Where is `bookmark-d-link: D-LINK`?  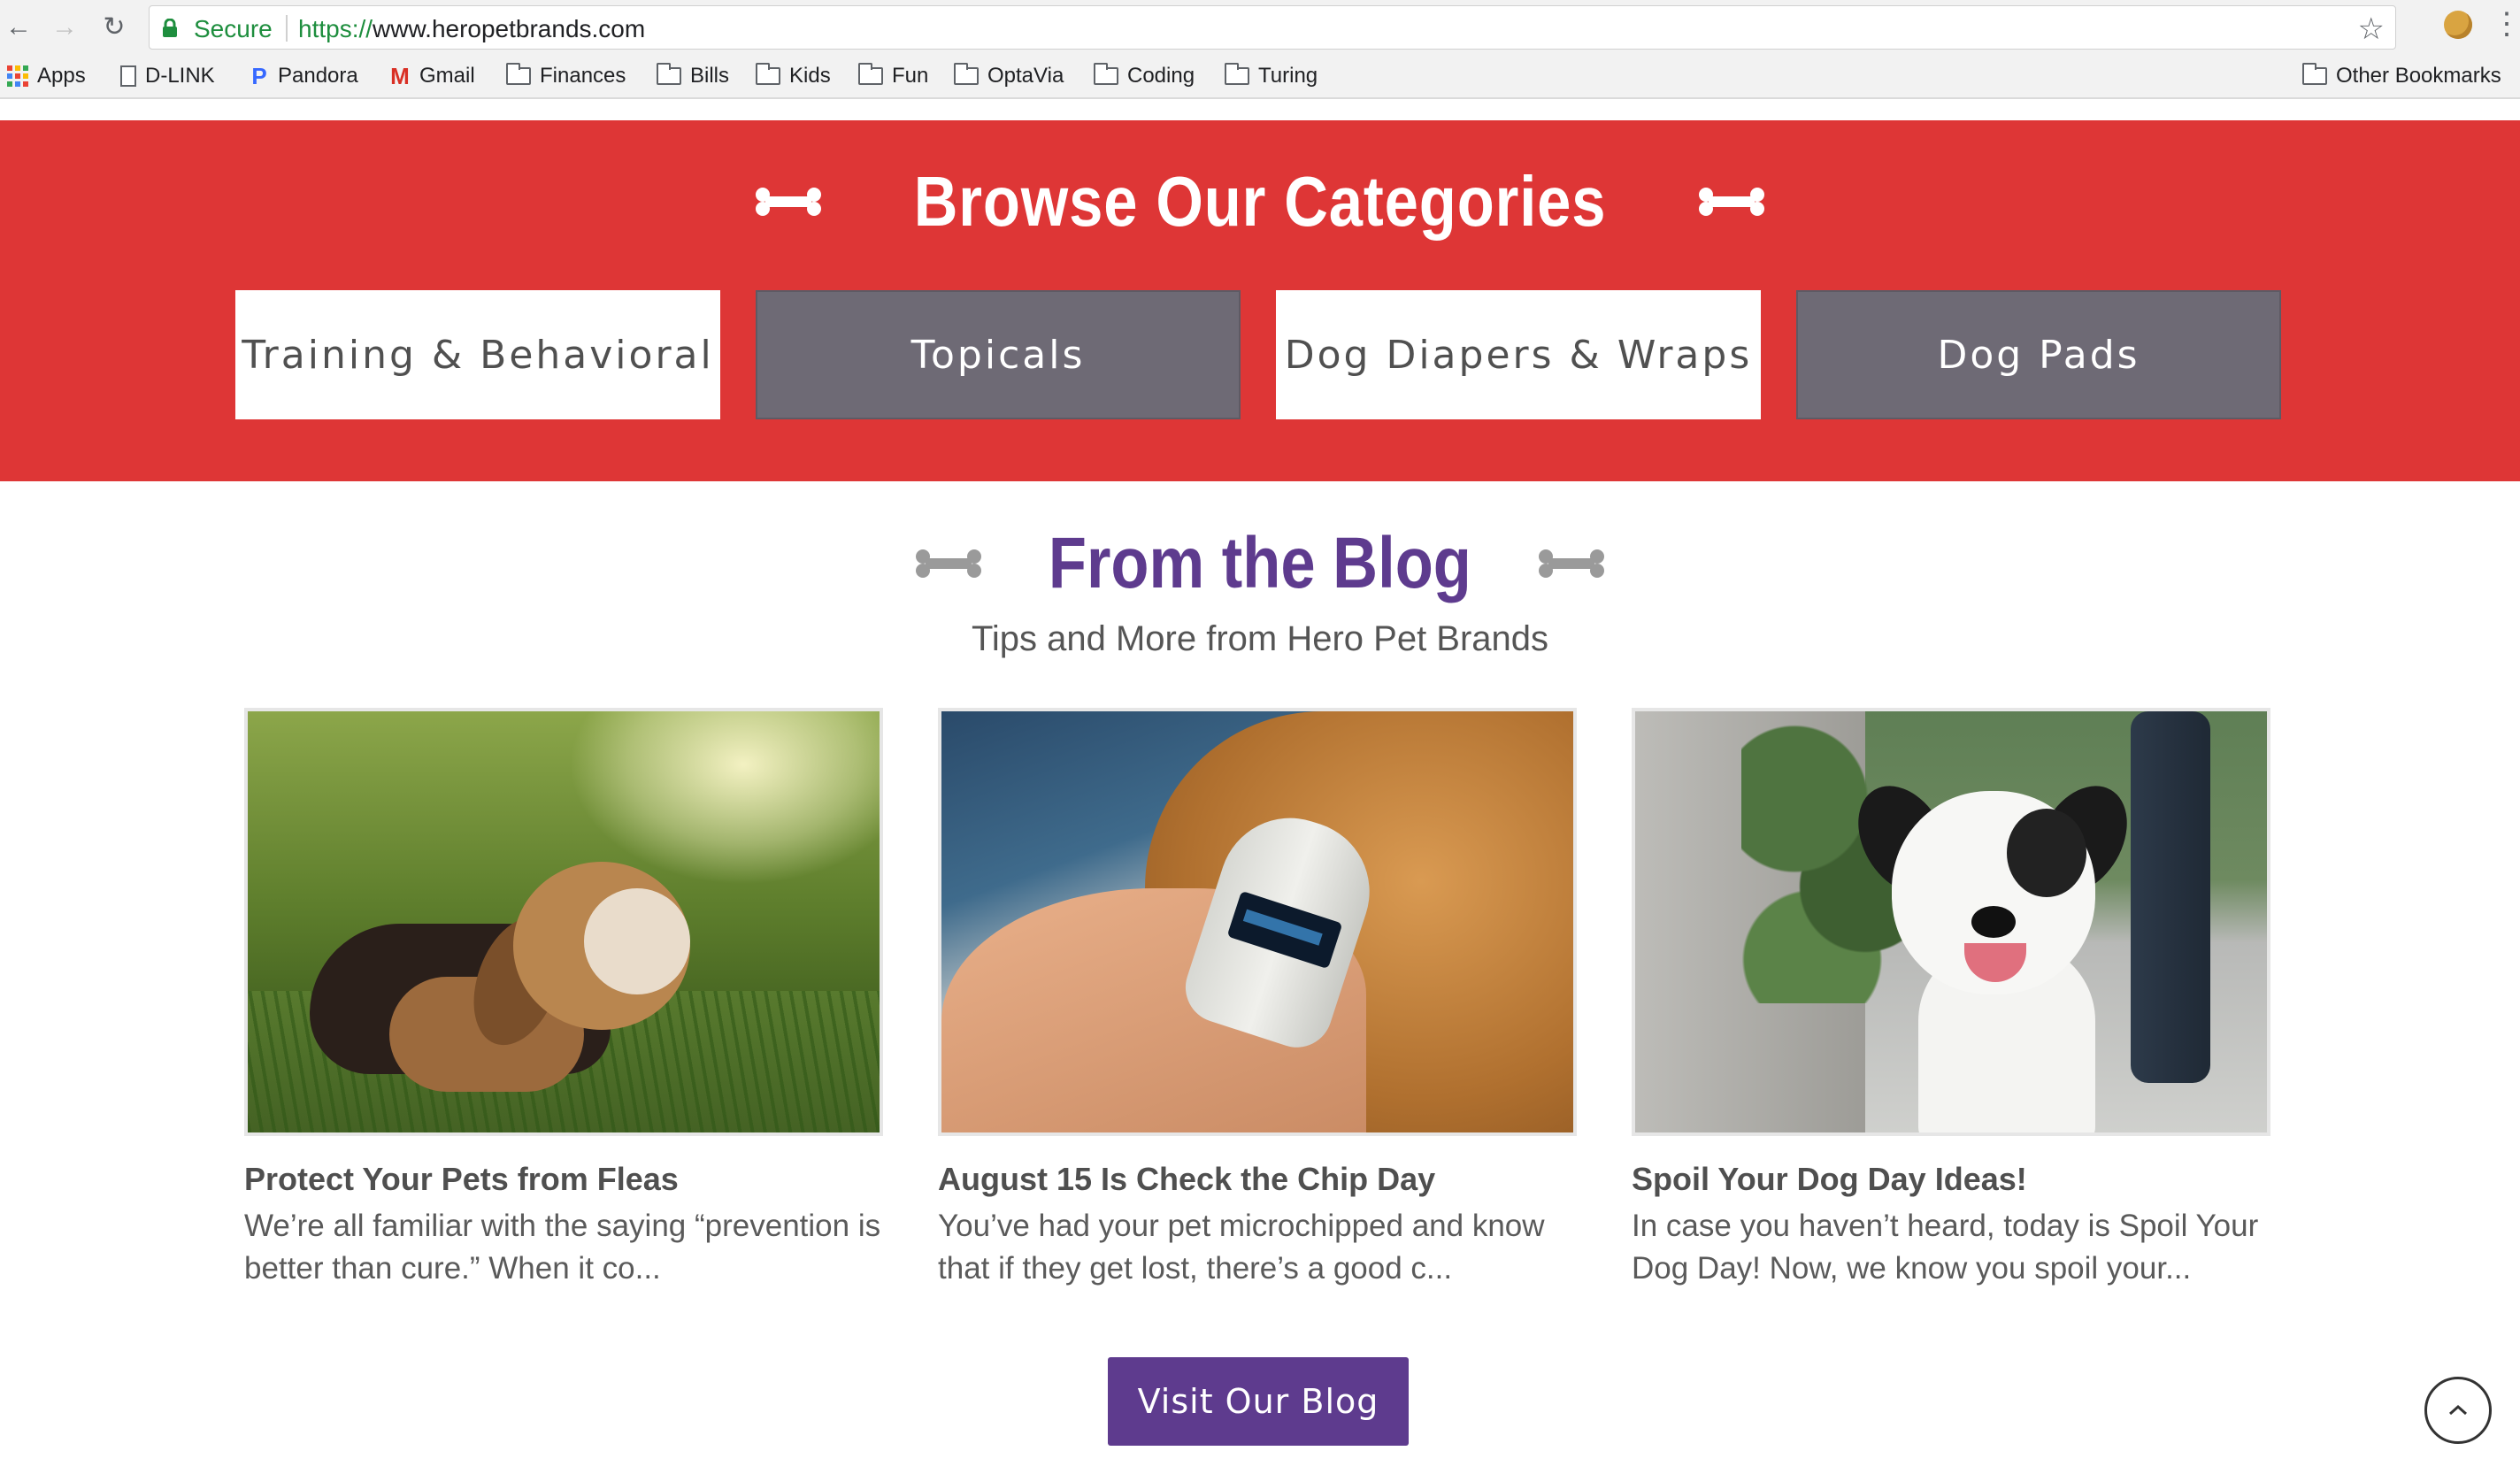 bookmark-d-link: D-LINK is located at coordinates (167, 76).